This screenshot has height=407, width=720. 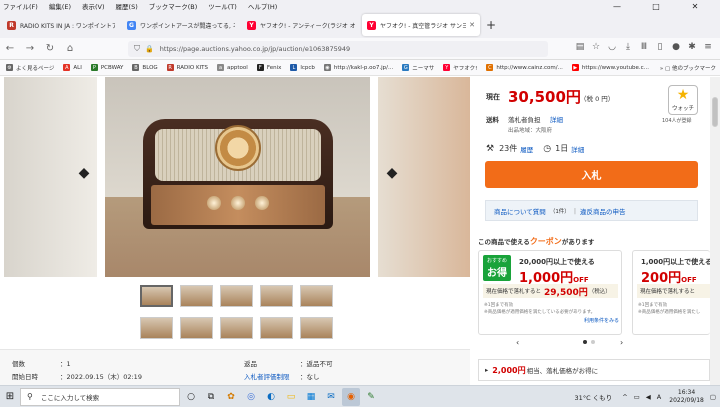 I want to click on new-tab-button: +, so click(x=491, y=25).